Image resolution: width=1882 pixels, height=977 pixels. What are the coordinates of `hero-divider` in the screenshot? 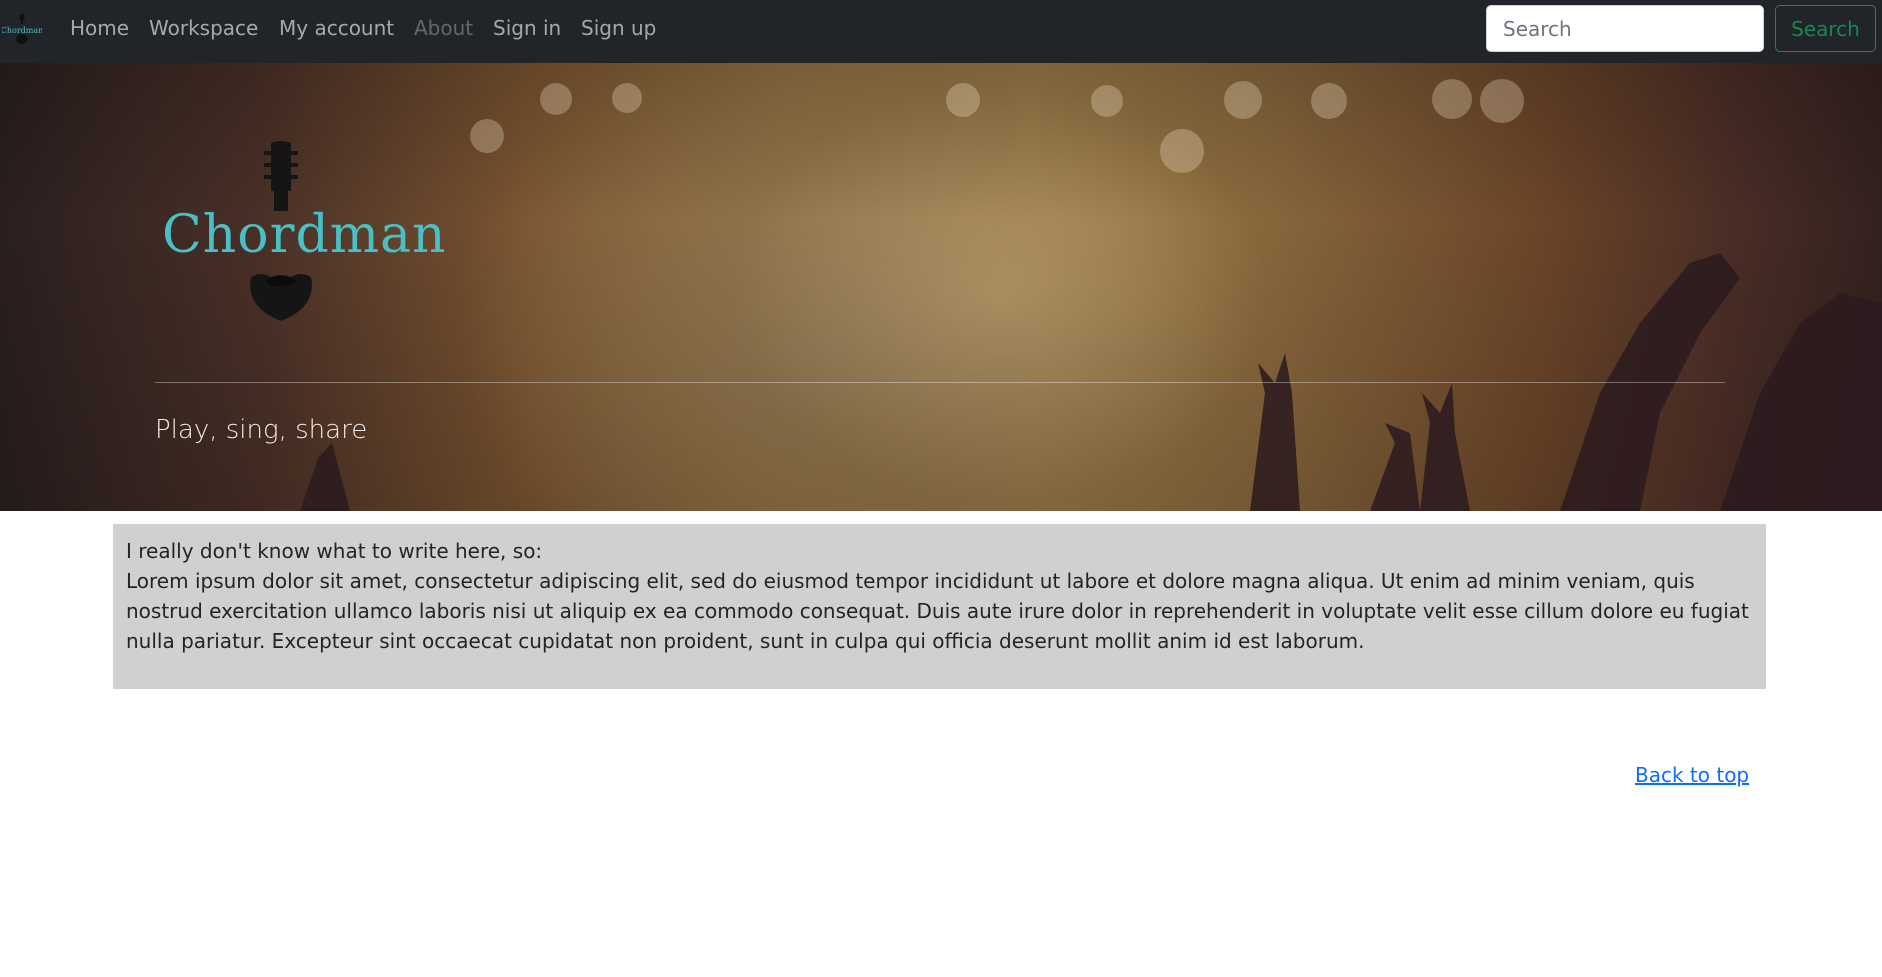 It's located at (940, 382).